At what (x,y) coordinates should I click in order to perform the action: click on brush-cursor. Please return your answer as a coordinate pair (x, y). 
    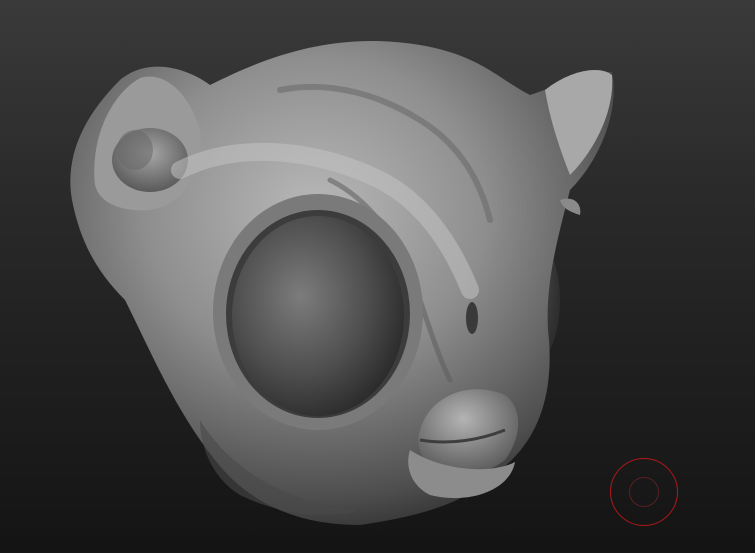
    Looking at the image, I should click on (644, 492).